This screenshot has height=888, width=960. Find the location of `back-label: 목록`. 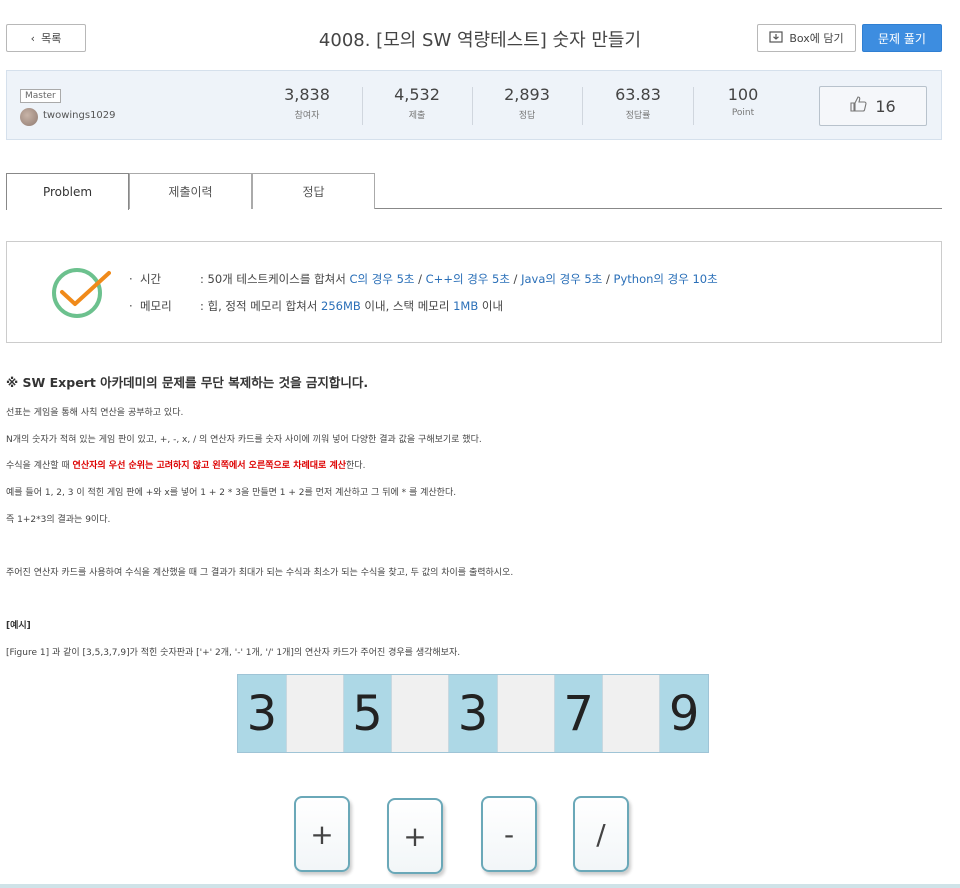

back-label: 목록 is located at coordinates (51, 38).